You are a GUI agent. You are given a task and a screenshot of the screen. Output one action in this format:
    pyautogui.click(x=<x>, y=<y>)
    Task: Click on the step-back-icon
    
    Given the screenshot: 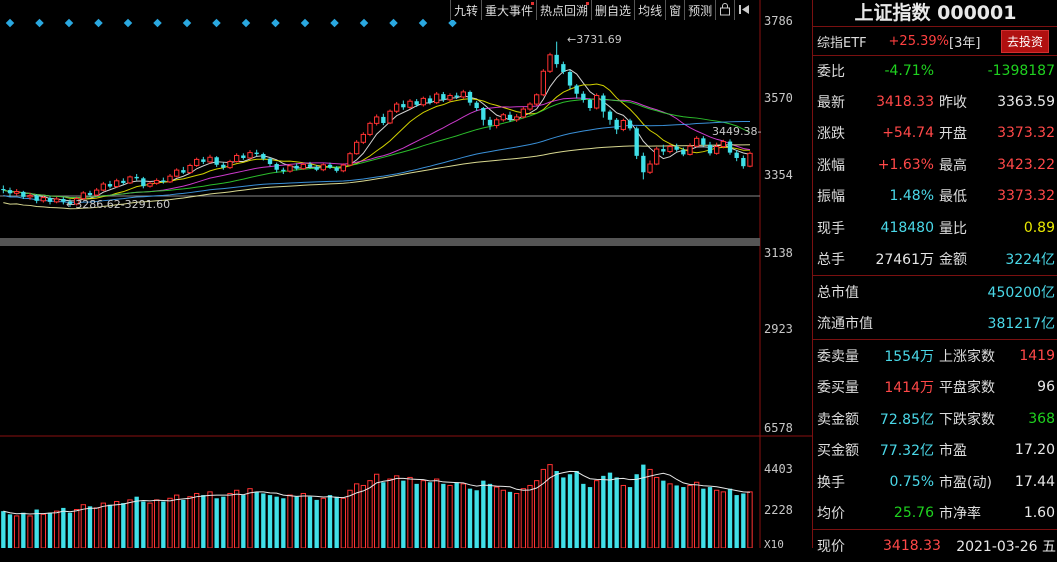 What is the action you would take?
    pyautogui.click(x=743, y=10)
    